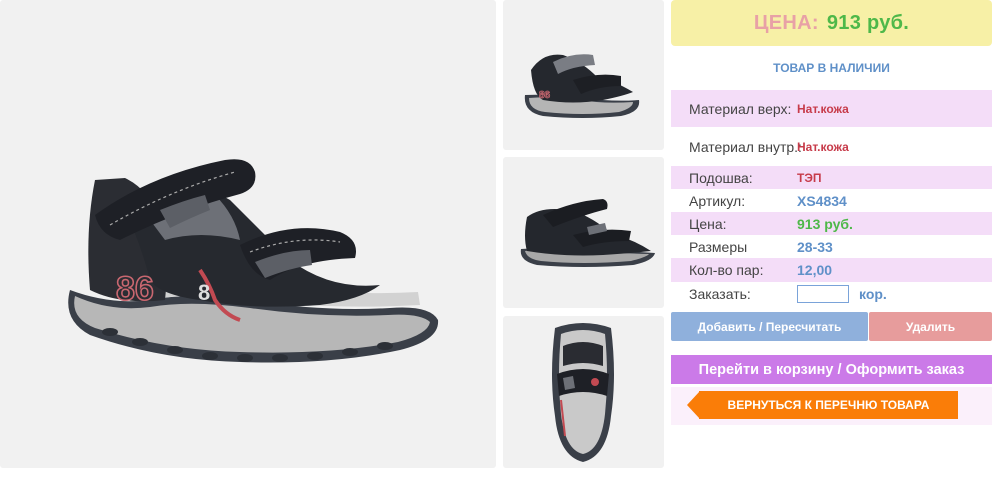 The image size is (994, 488). Describe the element at coordinates (721, 177) in the screenshot. I see `spec-label: Подошва:` at that location.